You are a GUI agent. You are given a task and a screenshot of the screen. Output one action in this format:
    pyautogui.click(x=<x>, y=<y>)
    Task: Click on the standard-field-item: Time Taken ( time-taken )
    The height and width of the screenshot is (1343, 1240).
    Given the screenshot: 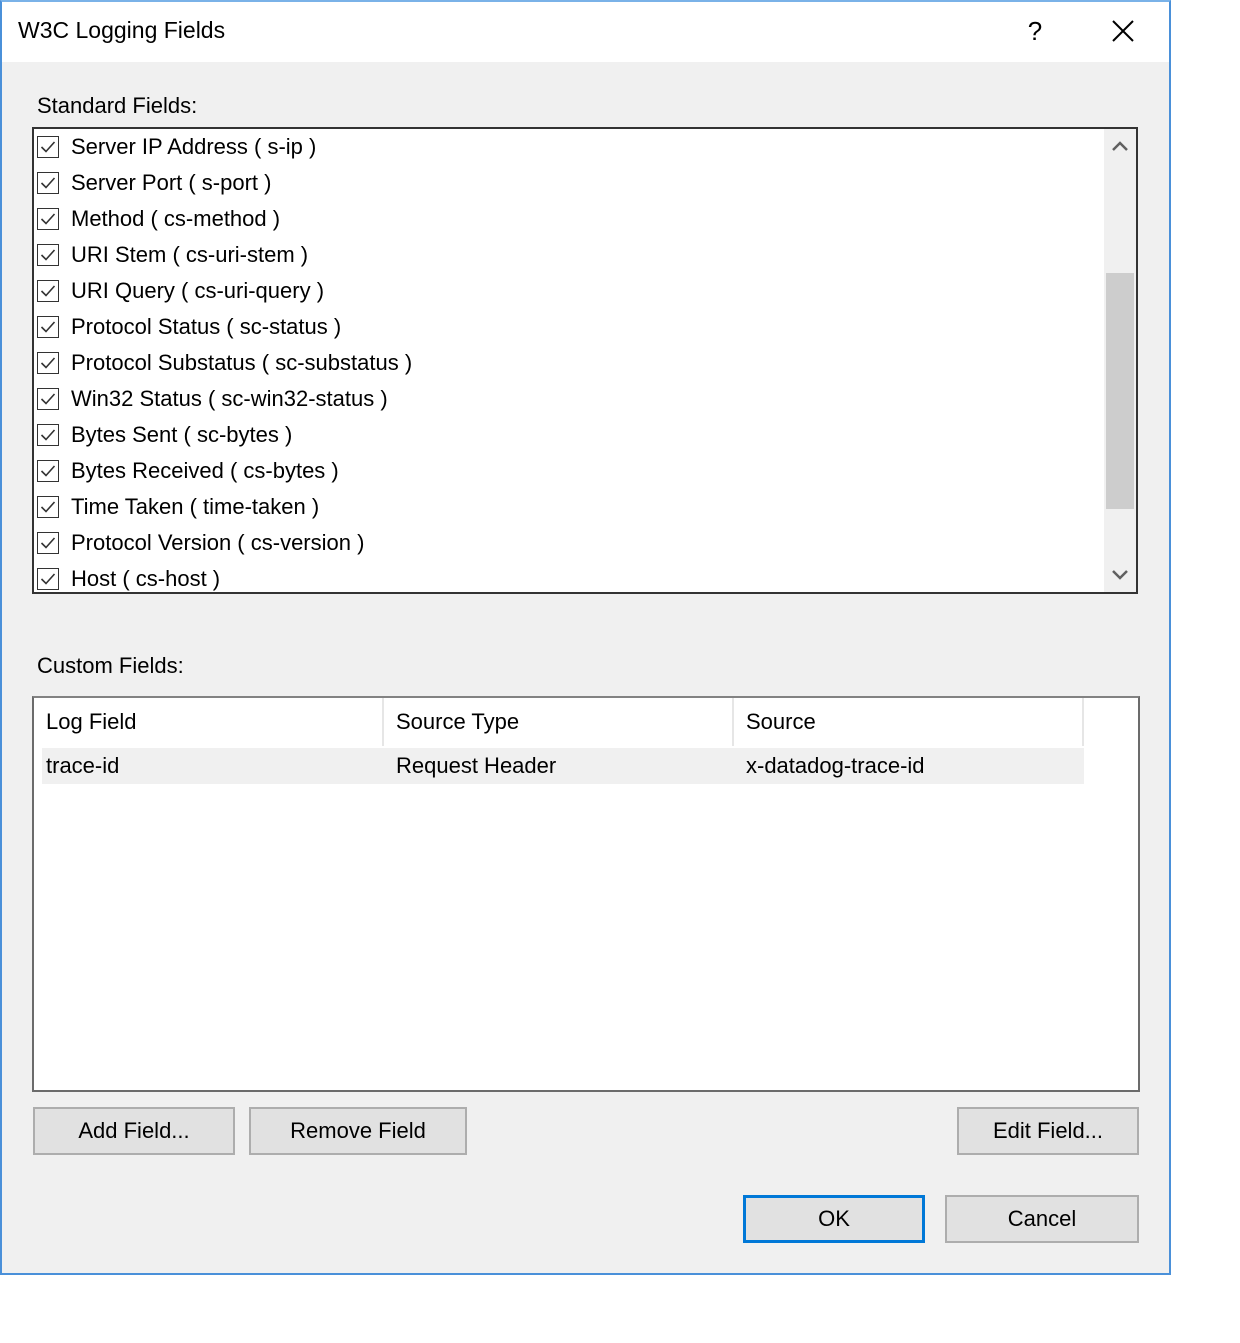 What is the action you would take?
    pyautogui.click(x=176, y=507)
    